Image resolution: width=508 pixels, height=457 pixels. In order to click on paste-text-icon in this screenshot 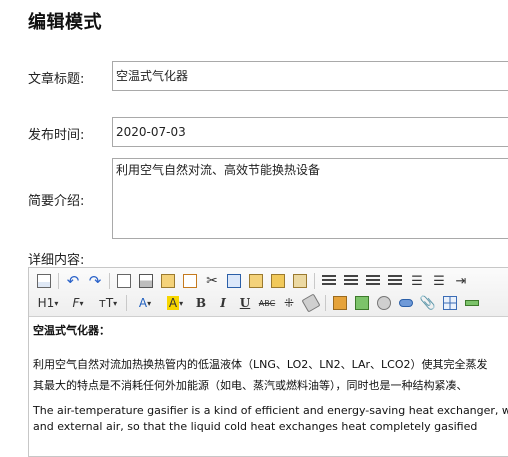, I will do `click(278, 281)`.